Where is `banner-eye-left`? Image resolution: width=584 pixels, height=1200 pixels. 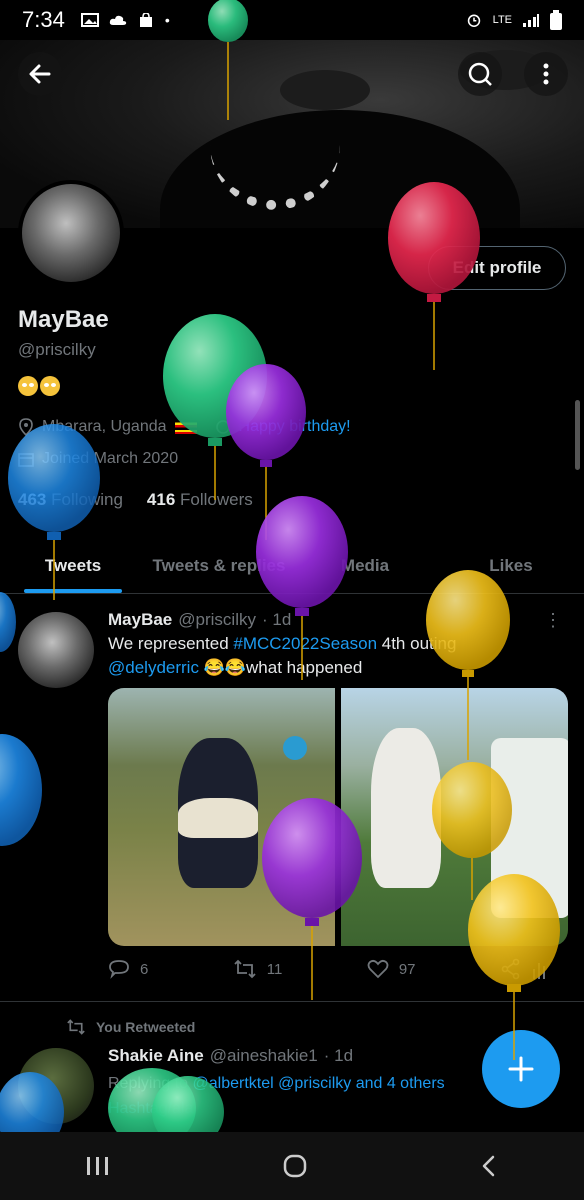 banner-eye-left is located at coordinates (325, 90).